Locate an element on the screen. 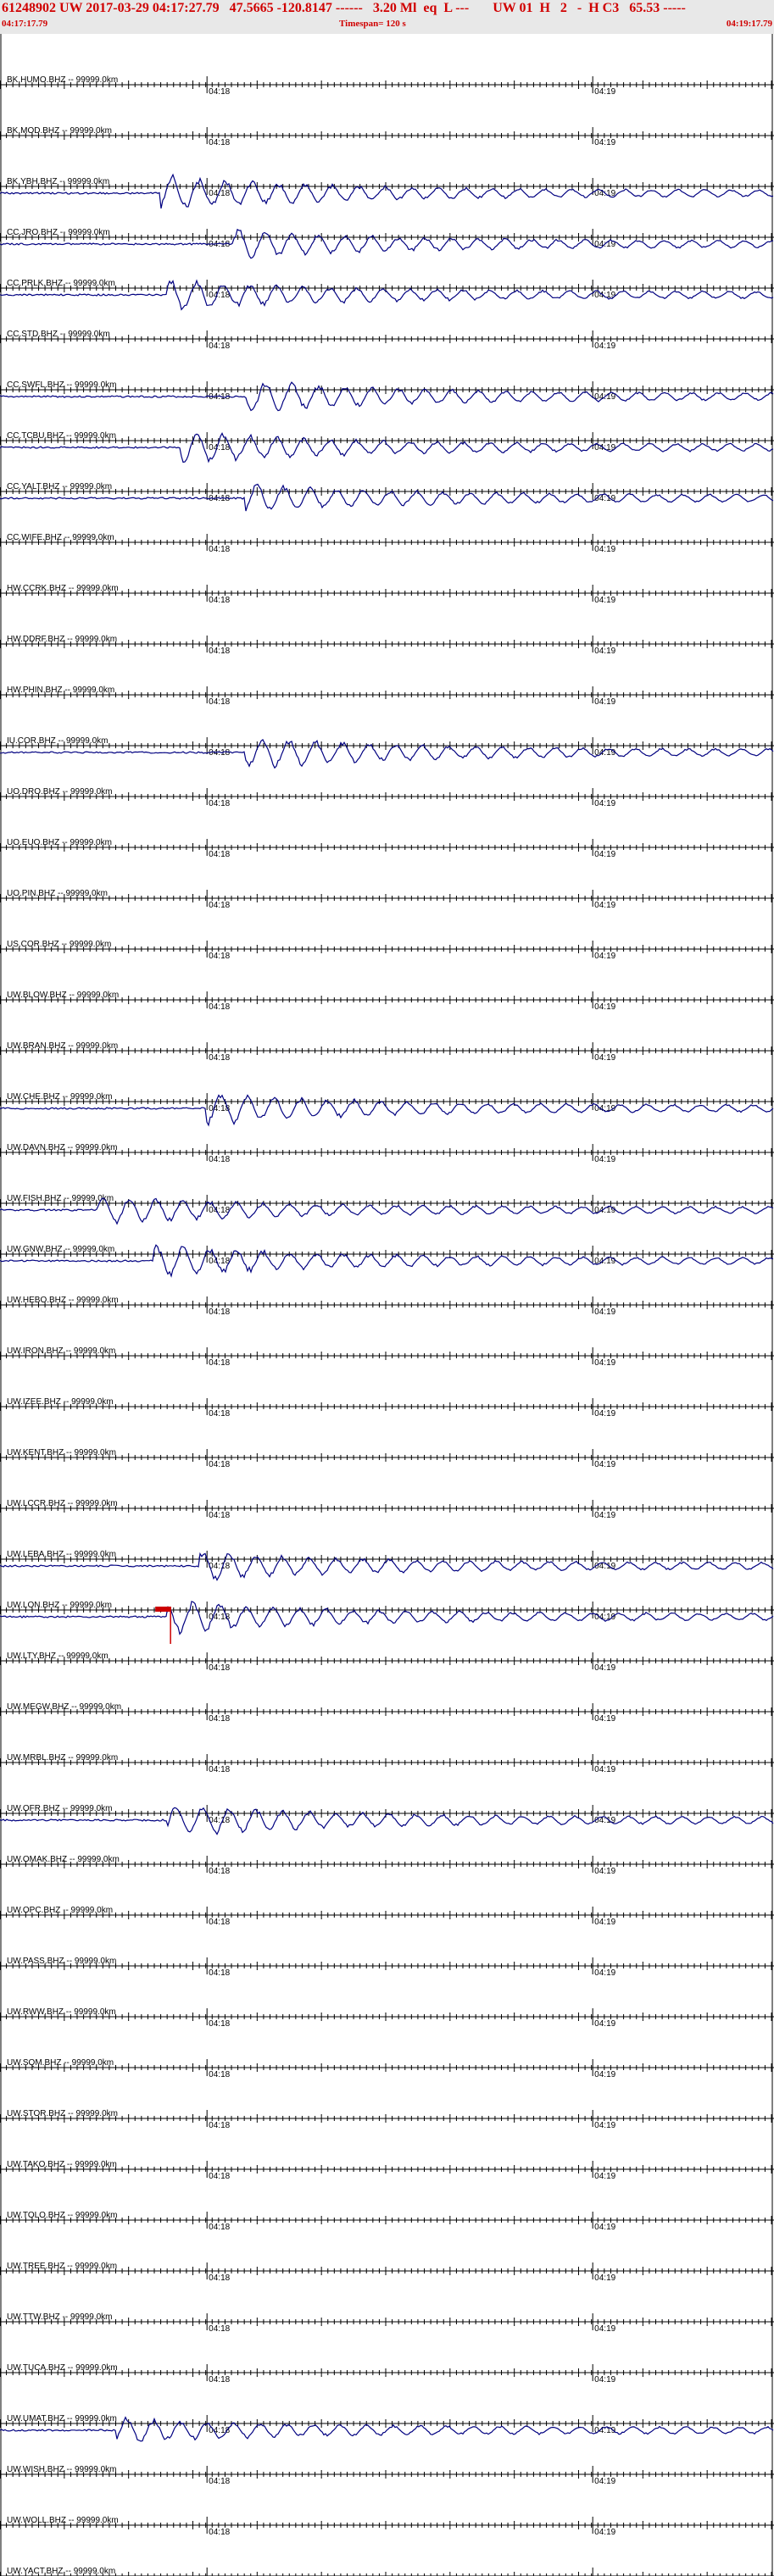  channel-label: CC.STD.BHZ -- 99999.0km is located at coordinates (58, 334).